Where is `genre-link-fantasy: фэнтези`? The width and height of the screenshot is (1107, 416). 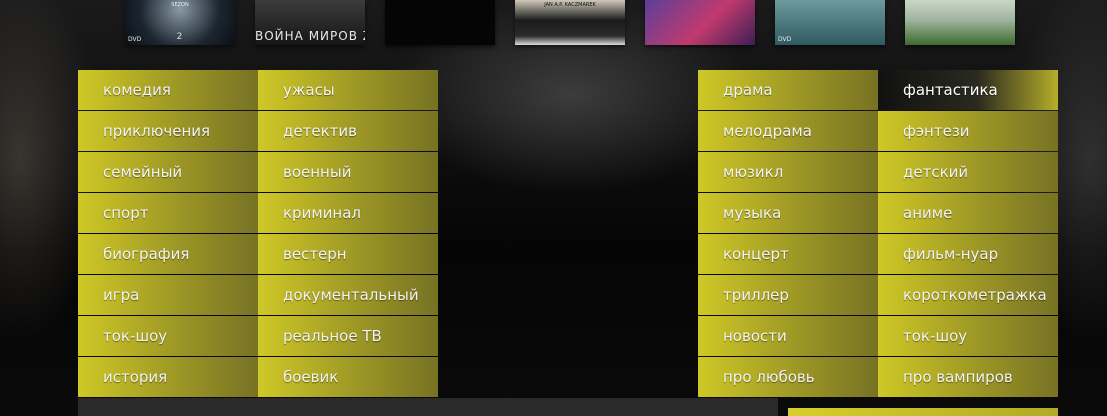 genre-link-fantasy: фэнтези is located at coordinates (968, 131).